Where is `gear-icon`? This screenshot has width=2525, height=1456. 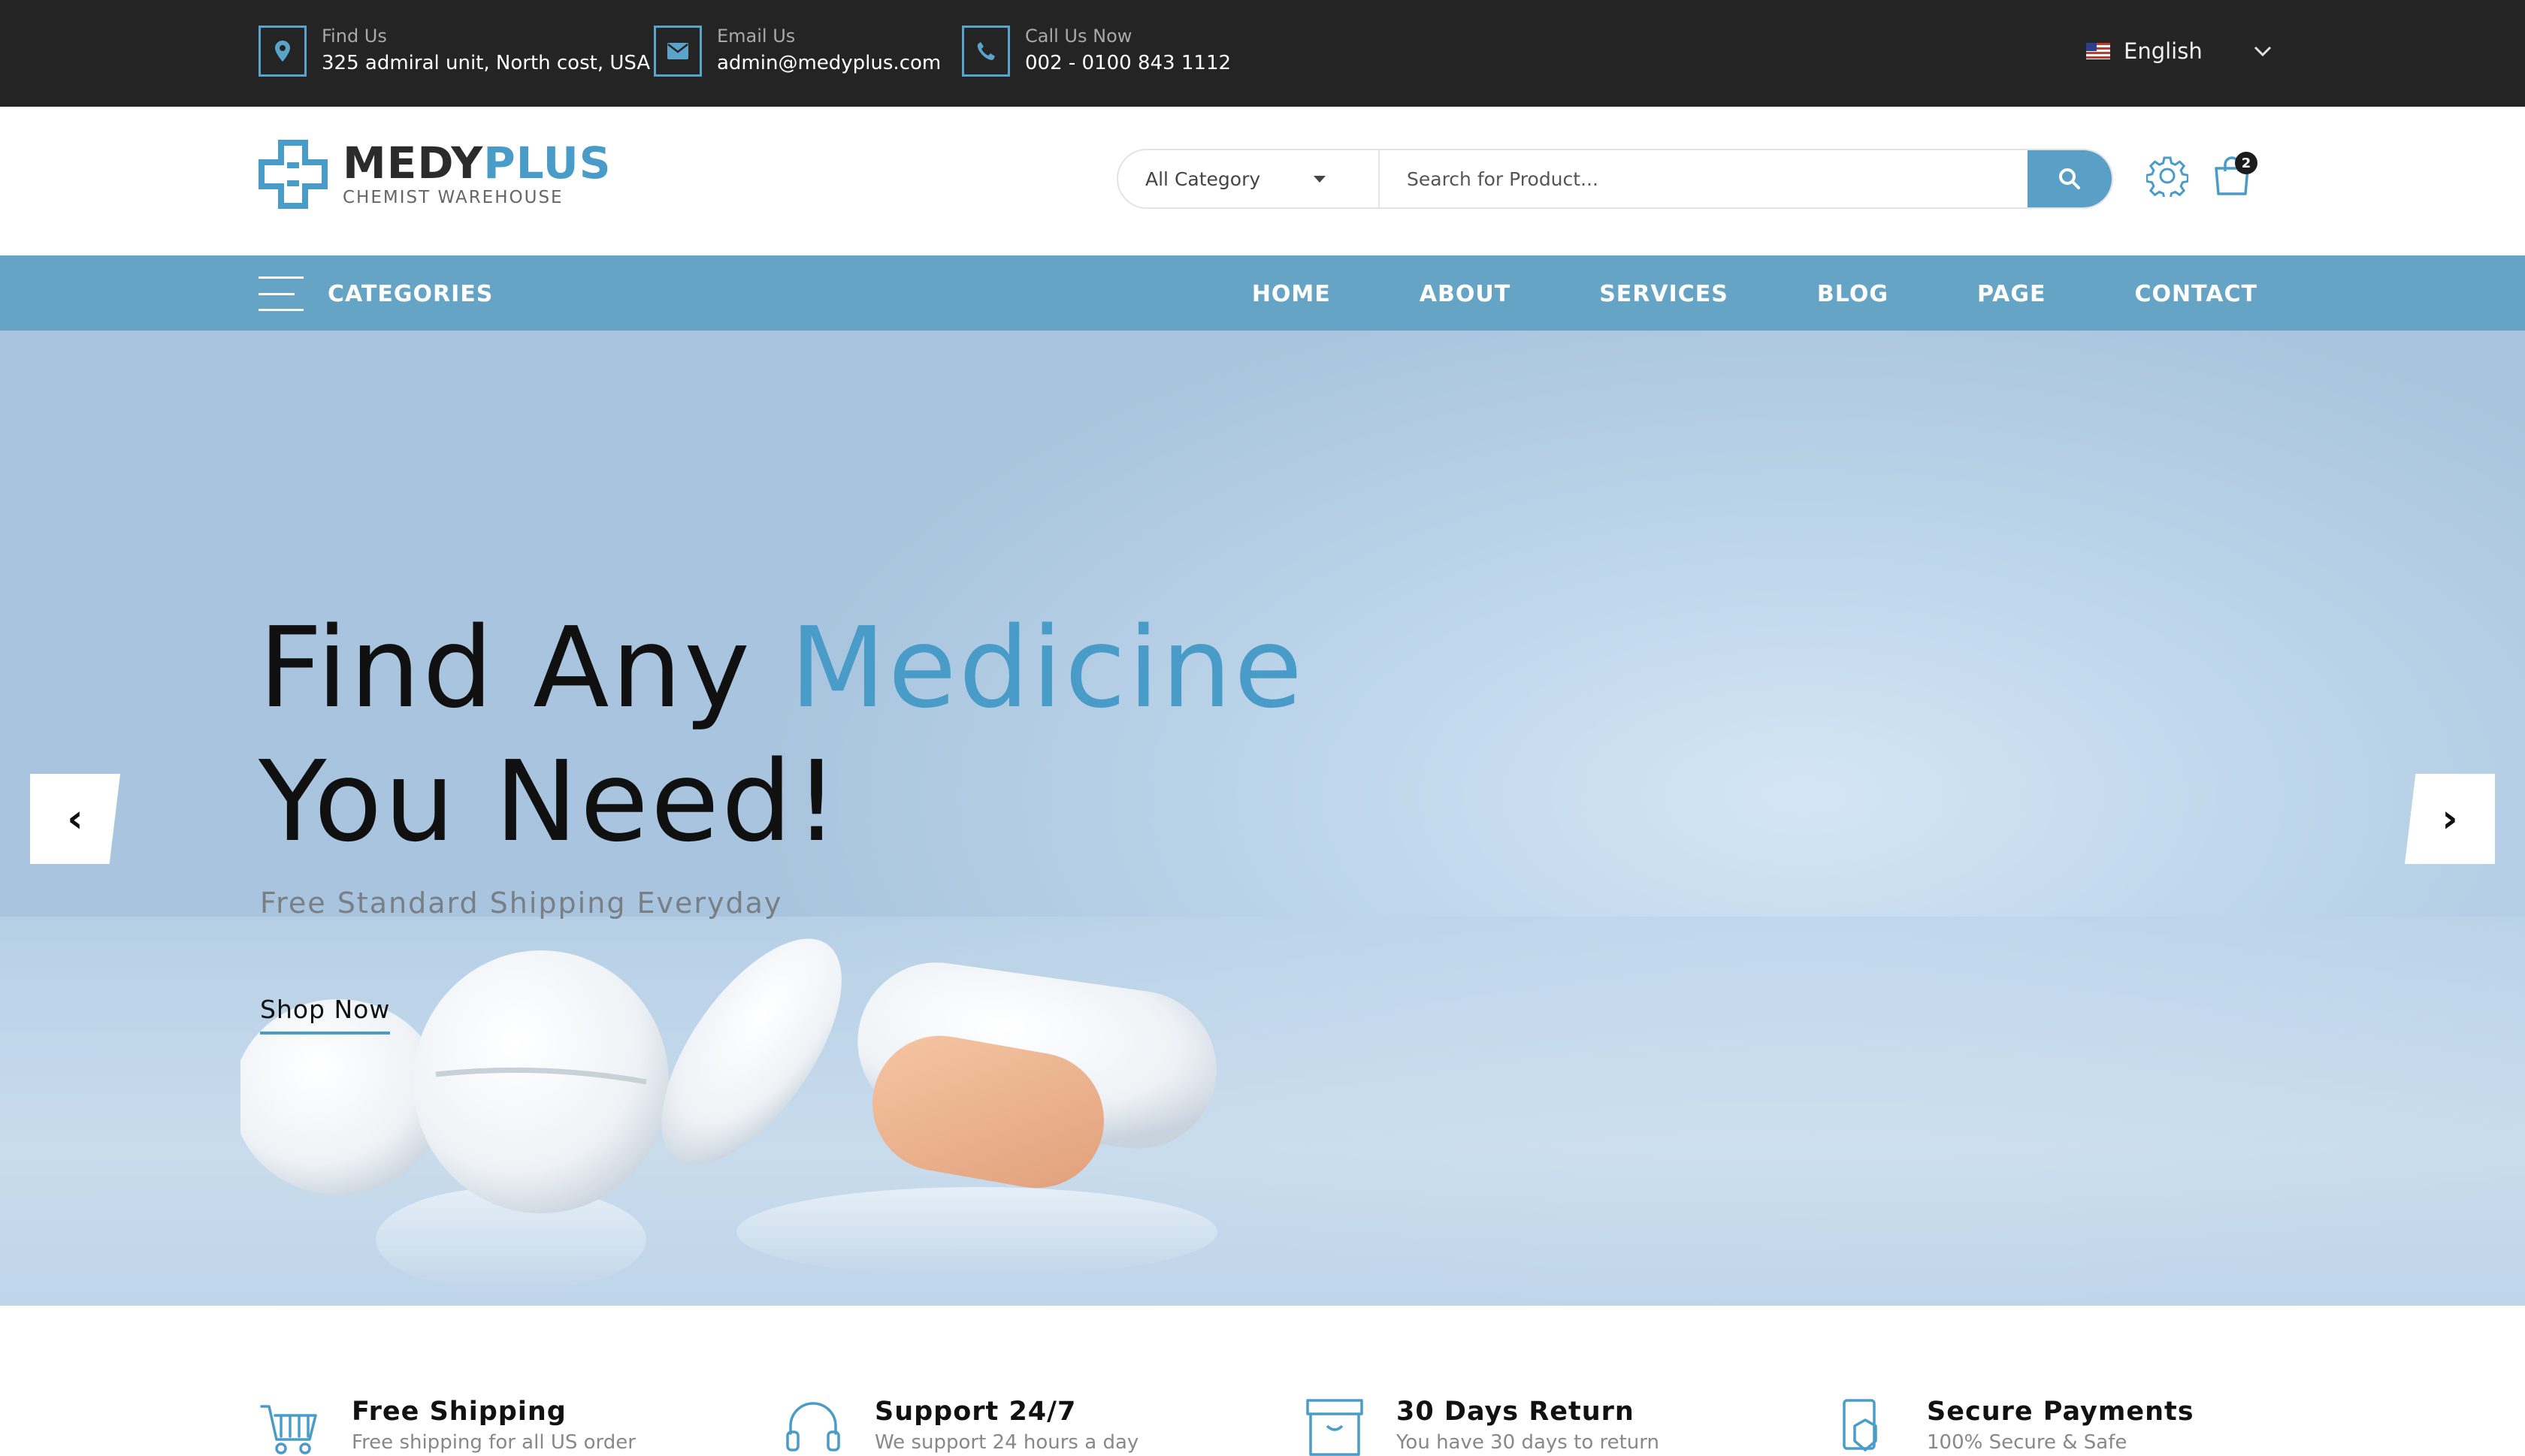 gear-icon is located at coordinates (2167, 176).